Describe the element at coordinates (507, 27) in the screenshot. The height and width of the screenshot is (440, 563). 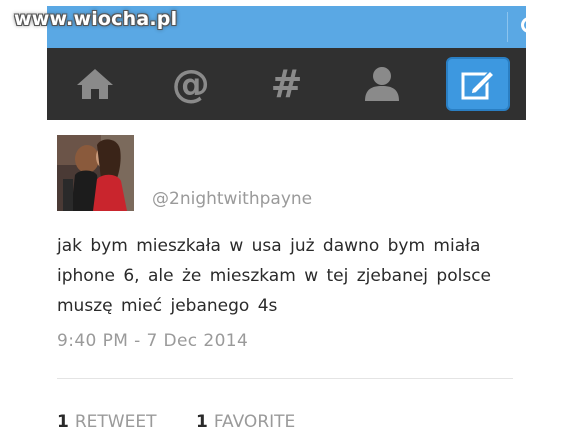
I see `top-bar-divider` at that location.